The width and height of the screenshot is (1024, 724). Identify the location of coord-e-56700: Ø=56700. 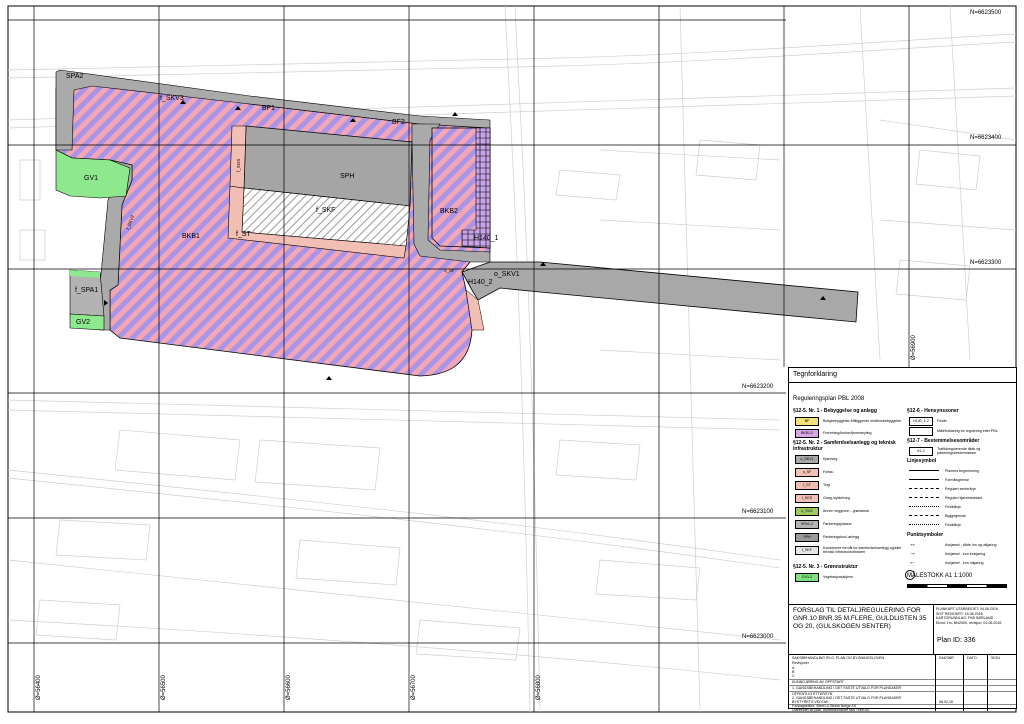
(414, 687).